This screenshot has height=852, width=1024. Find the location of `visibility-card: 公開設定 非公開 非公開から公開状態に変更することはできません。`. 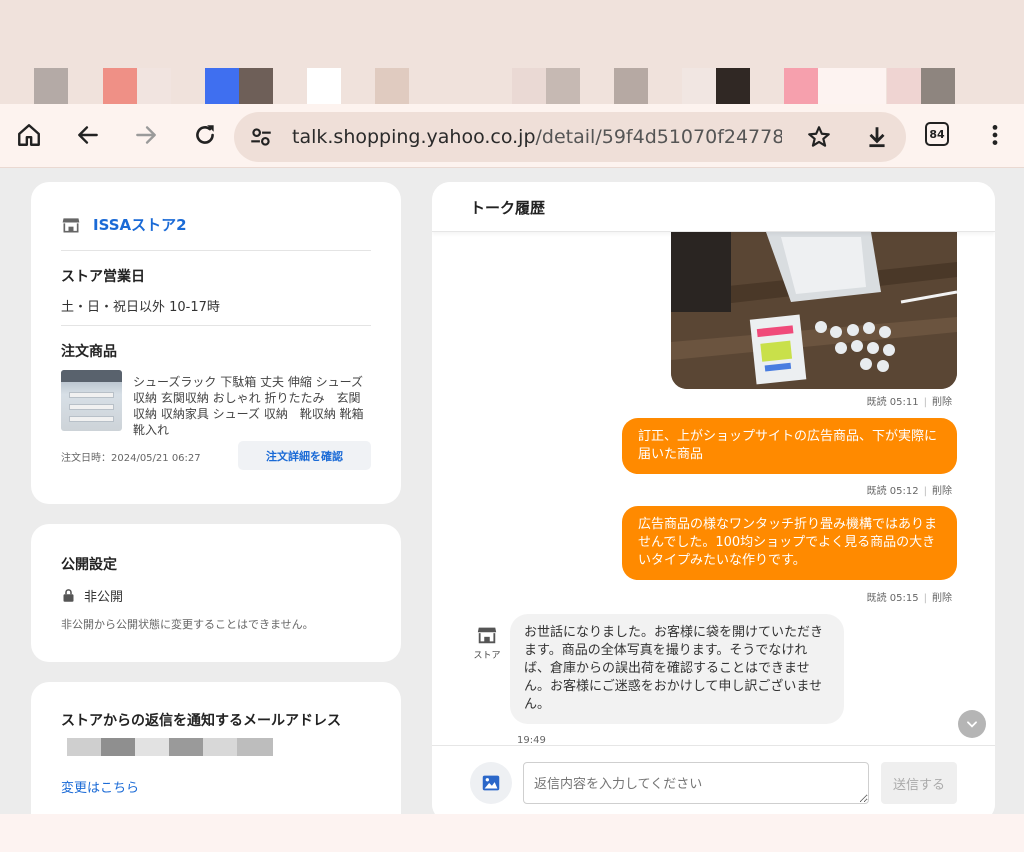

visibility-card: 公開設定 非公開 非公開から公開状態に変更することはできません。 is located at coordinates (216, 593).